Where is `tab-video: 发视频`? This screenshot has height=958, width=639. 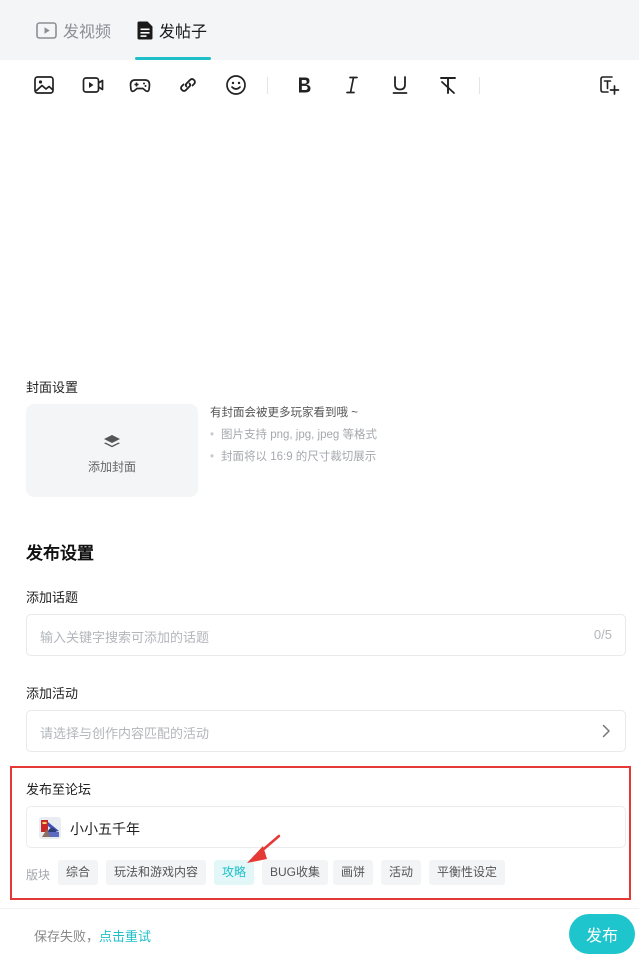
tab-video: 发视频 is located at coordinates (73, 30).